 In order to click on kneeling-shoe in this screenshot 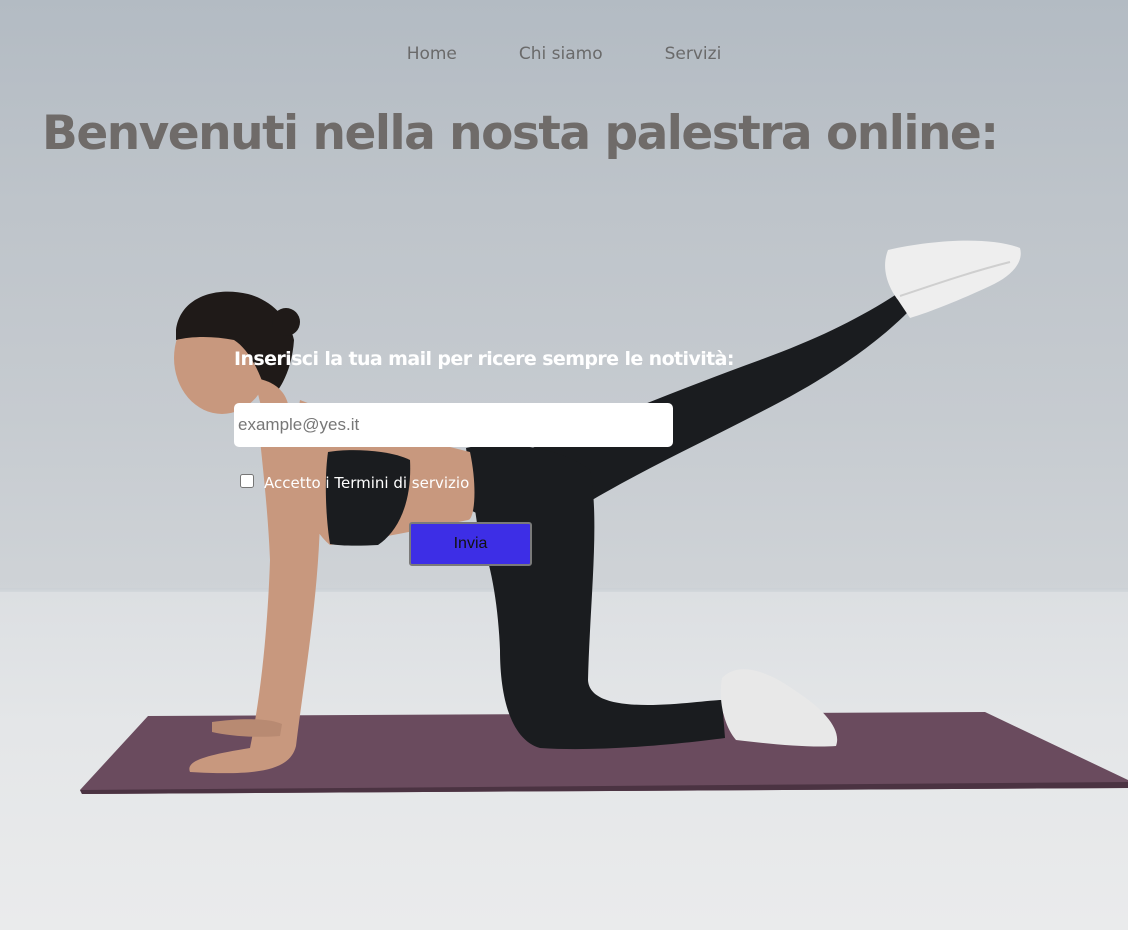, I will do `click(779, 708)`.